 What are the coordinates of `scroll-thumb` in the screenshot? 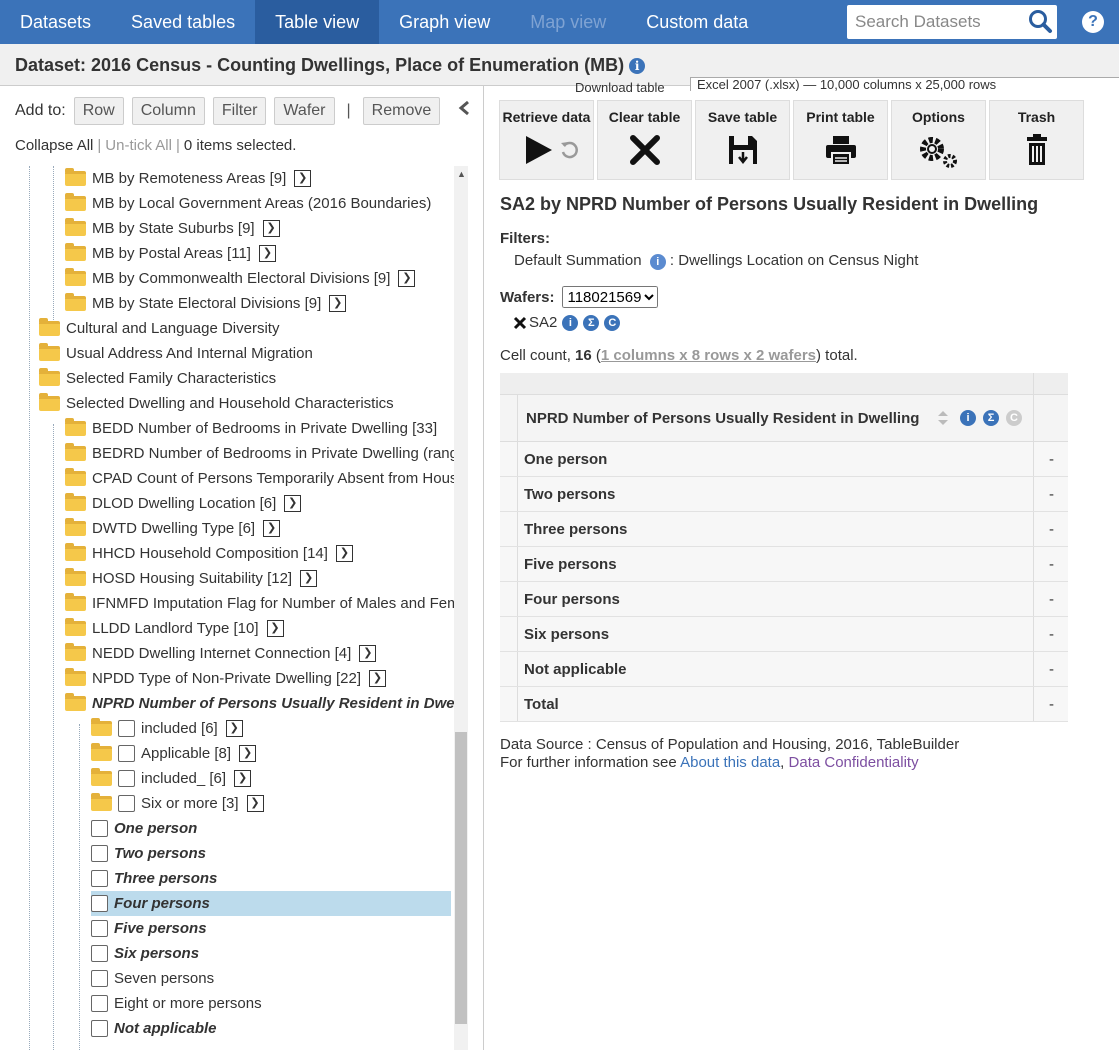 It's located at (461, 878).